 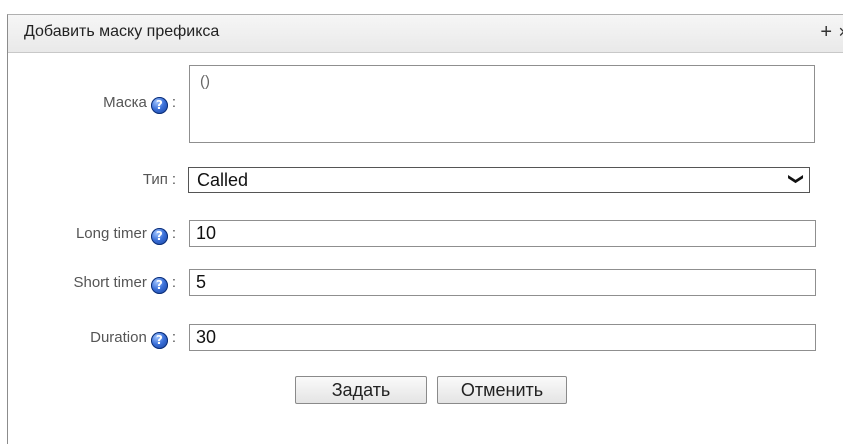 What do you see at coordinates (92, 179) in the screenshot?
I see `type-label-row: Тип:` at bounding box center [92, 179].